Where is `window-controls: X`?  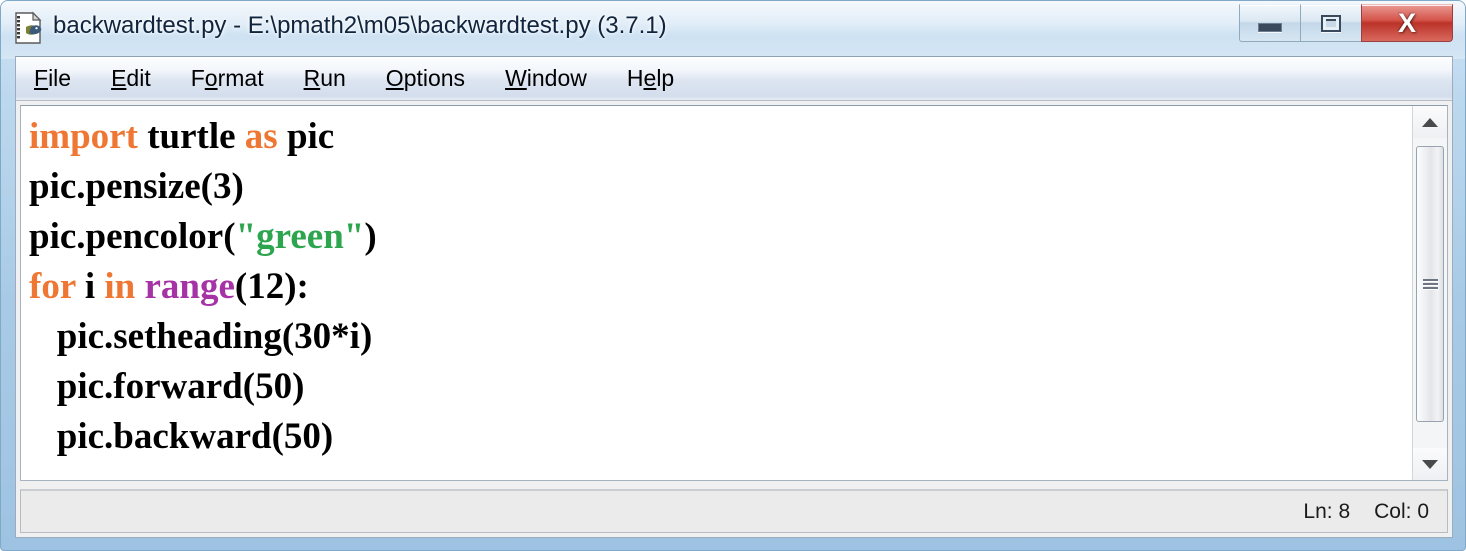 window-controls: X is located at coordinates (1346, 24).